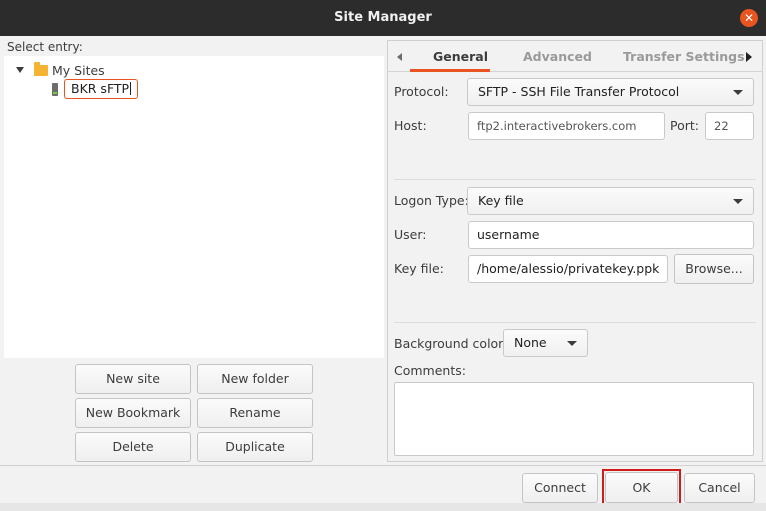  I want to click on cancel-button: Cancel, so click(719, 488).